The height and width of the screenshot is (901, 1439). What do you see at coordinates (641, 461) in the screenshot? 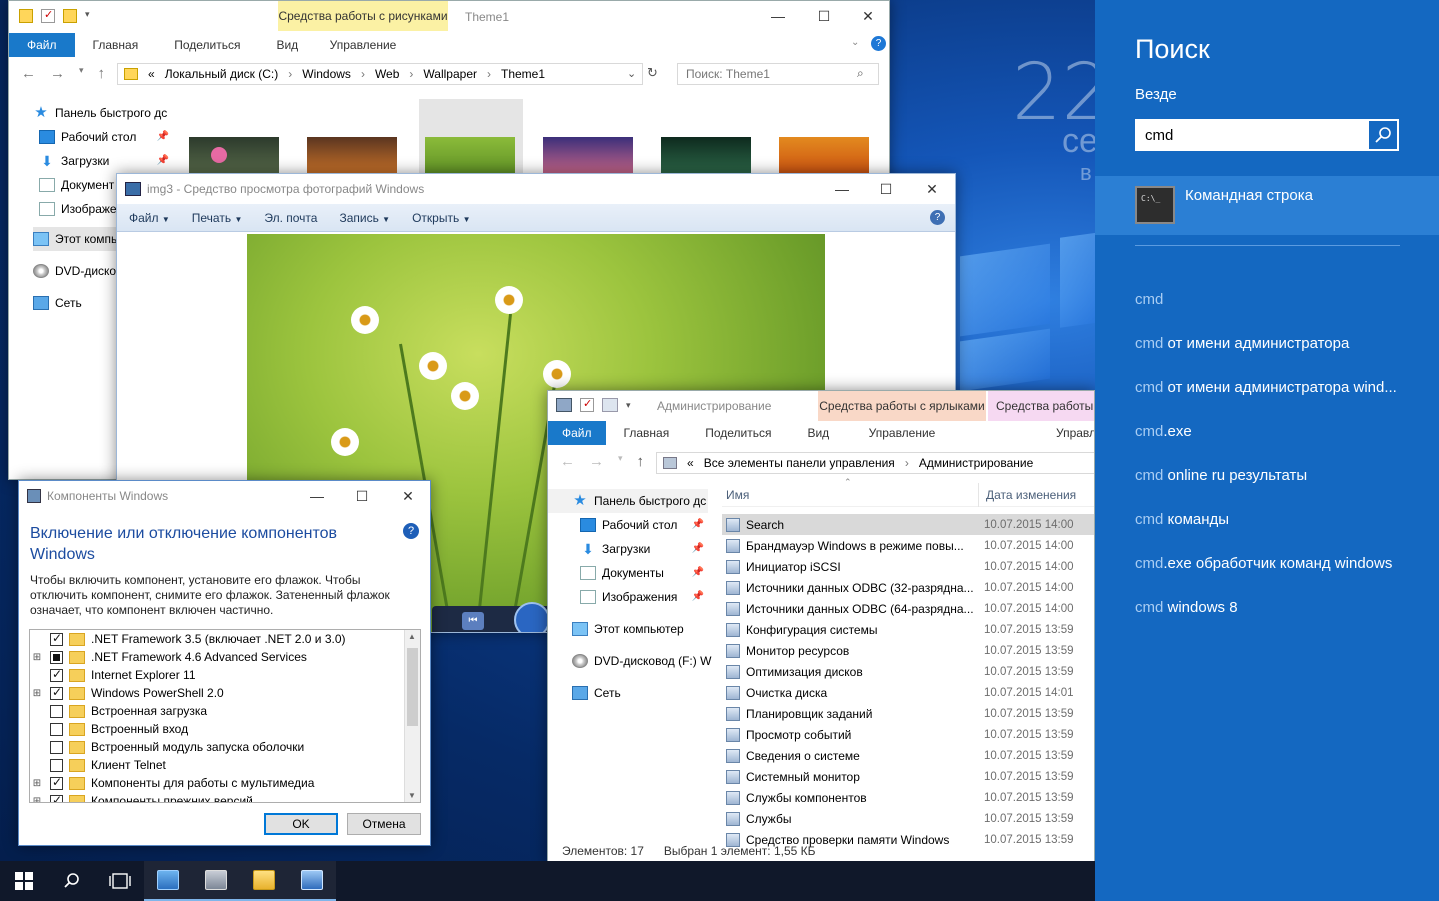
I see `up-arrow-icon: ↑` at bounding box center [641, 461].